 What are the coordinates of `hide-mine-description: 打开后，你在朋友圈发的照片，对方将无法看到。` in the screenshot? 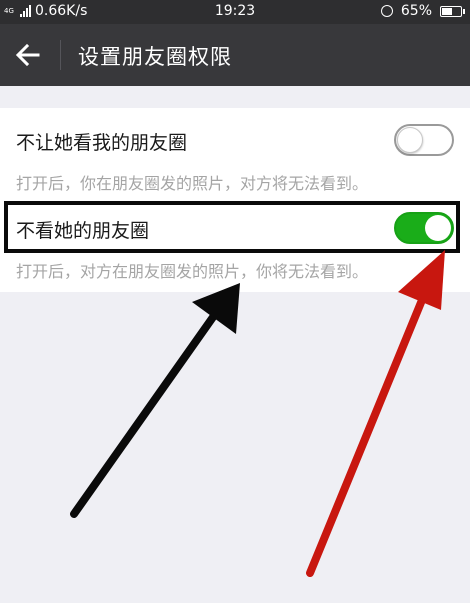 It's located at (192, 183).